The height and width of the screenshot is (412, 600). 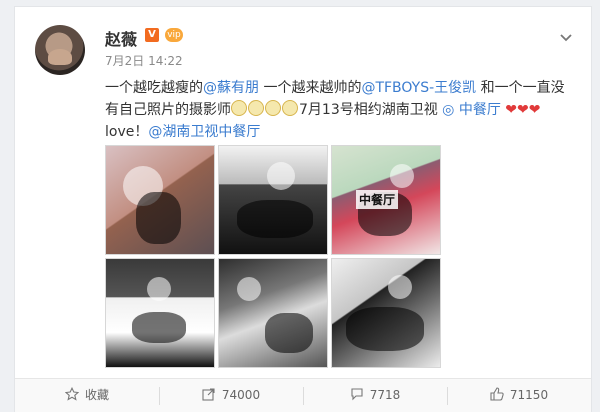 What do you see at coordinates (289, 333) in the screenshot?
I see `photo-table` at bounding box center [289, 333].